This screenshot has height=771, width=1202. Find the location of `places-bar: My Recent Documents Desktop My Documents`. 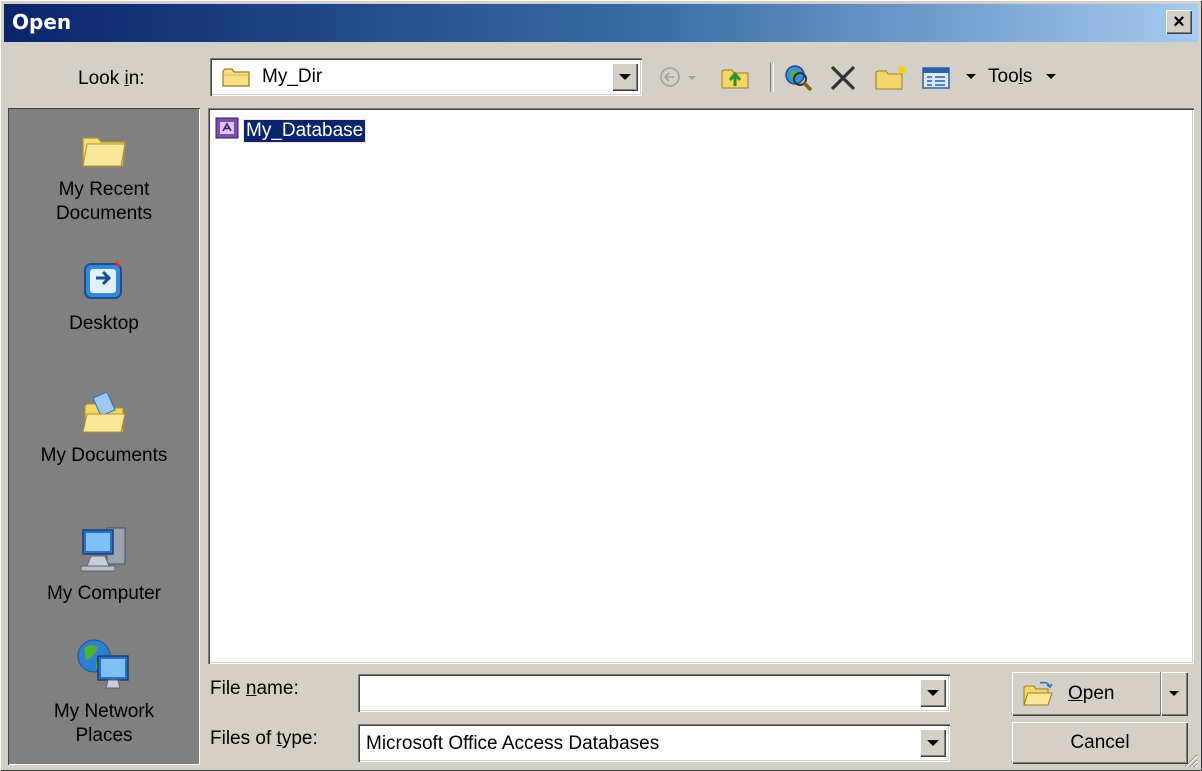

places-bar: My Recent Documents Desktop My Documents is located at coordinates (104, 436).